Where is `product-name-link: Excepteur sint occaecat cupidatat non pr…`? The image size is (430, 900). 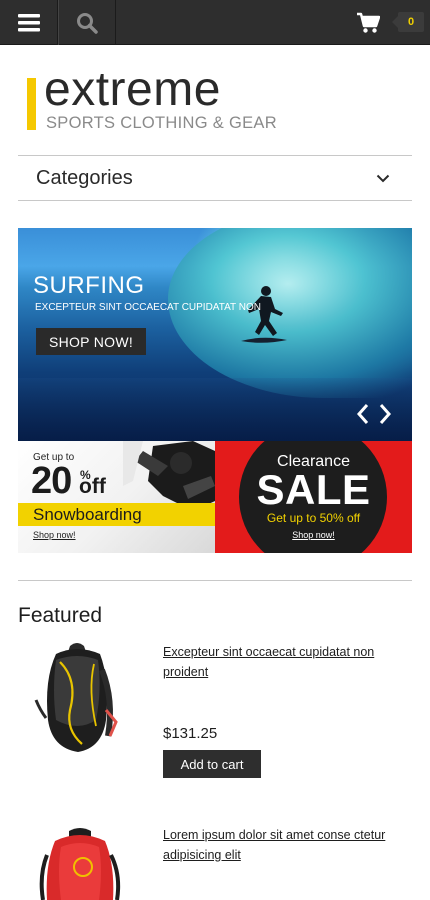
product-name-link: Excepteur sint occaecat cupidatat non pr… is located at coordinates (283, 662).